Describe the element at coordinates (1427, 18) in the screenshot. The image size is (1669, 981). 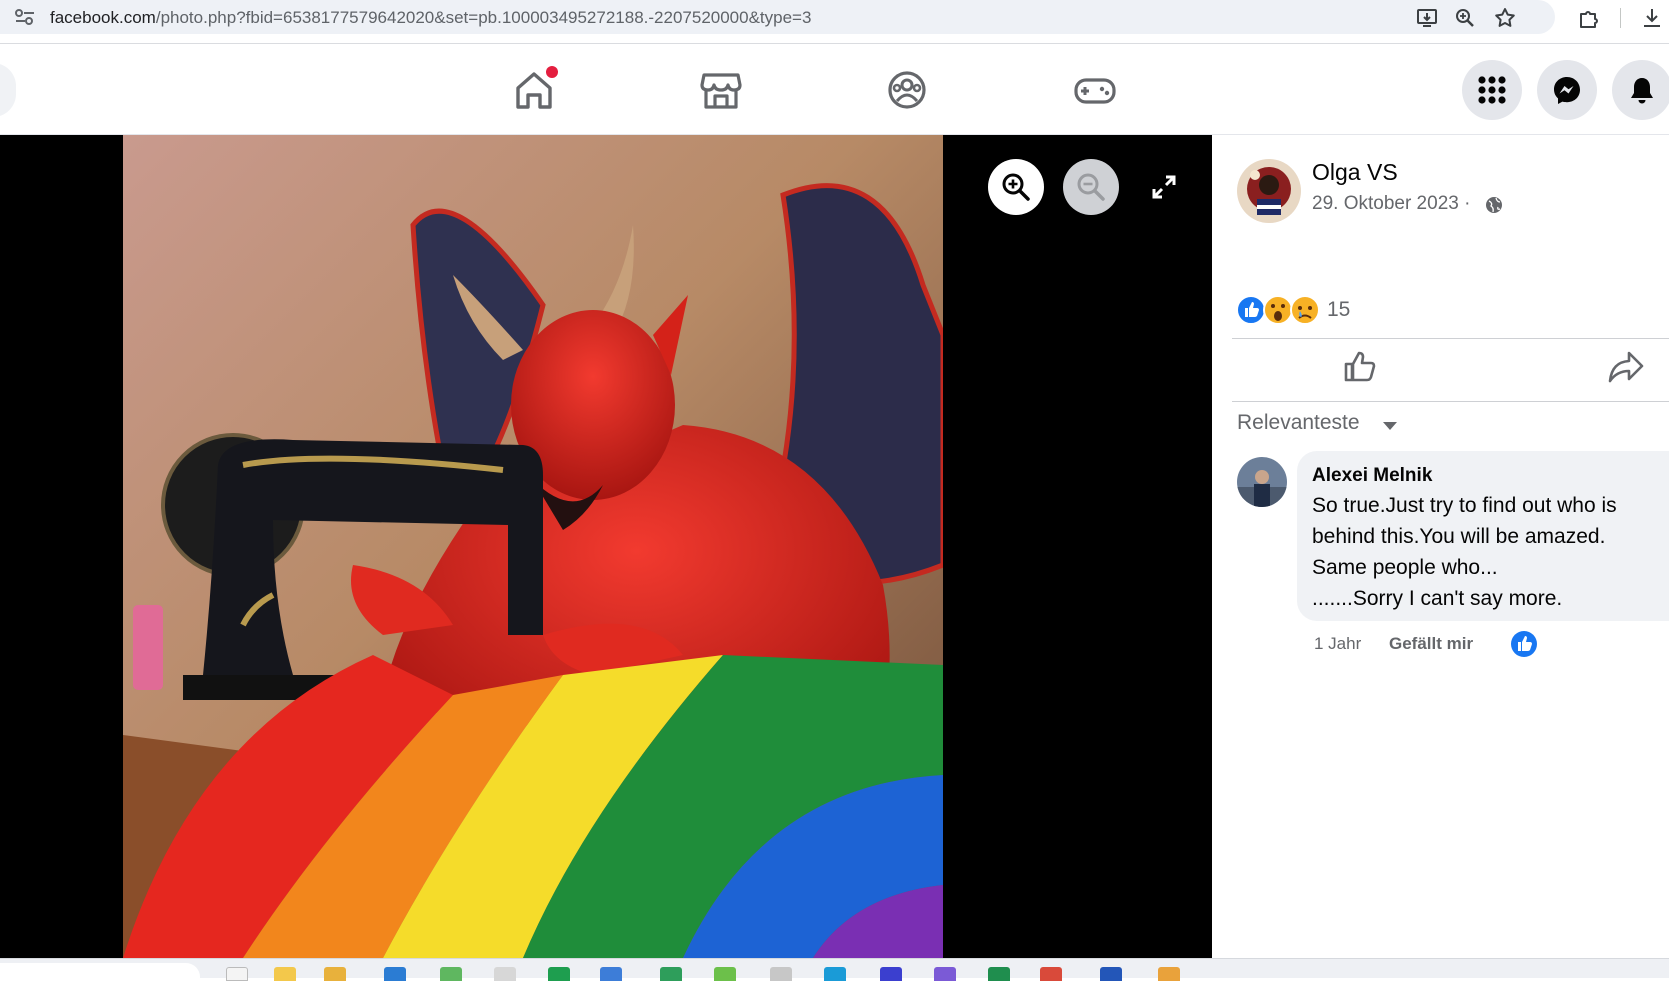
I see `install-app-icon` at that location.